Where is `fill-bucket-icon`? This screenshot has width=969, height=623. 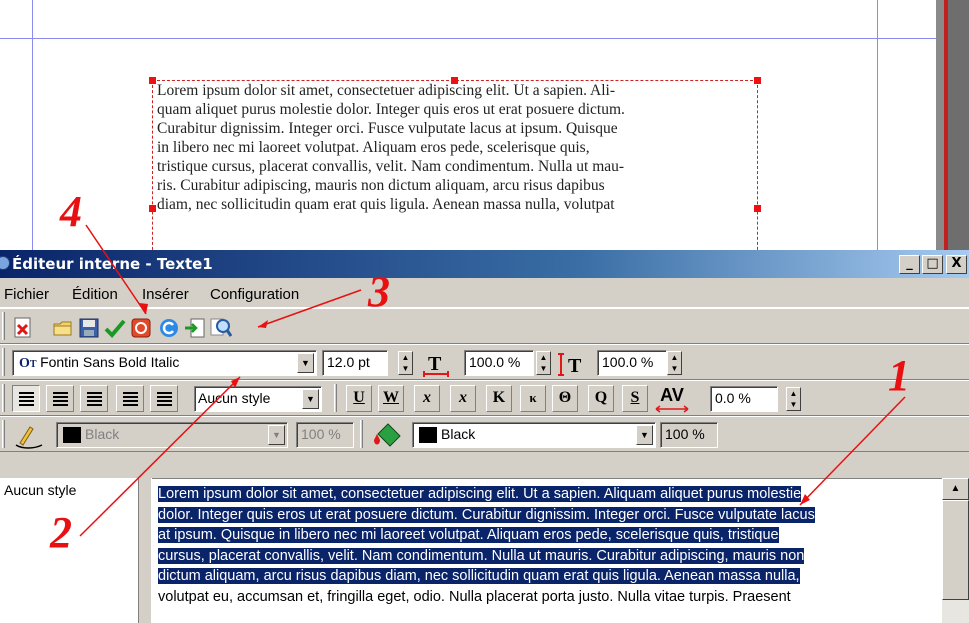 fill-bucket-icon is located at coordinates (388, 436).